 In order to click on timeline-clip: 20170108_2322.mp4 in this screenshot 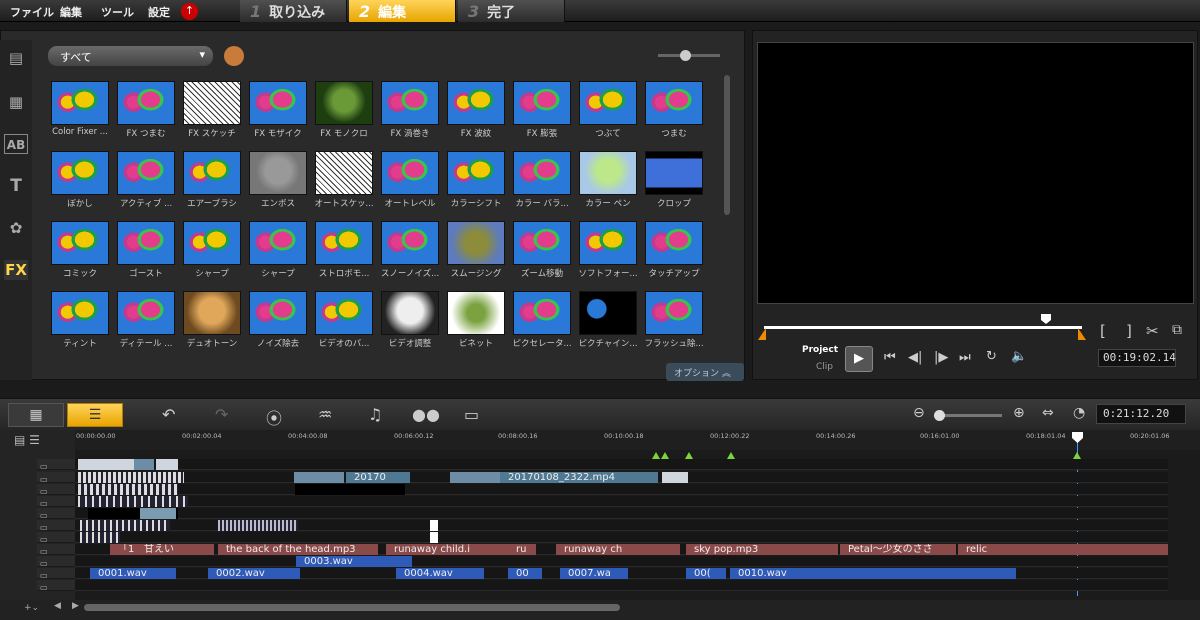, I will do `click(579, 477)`.